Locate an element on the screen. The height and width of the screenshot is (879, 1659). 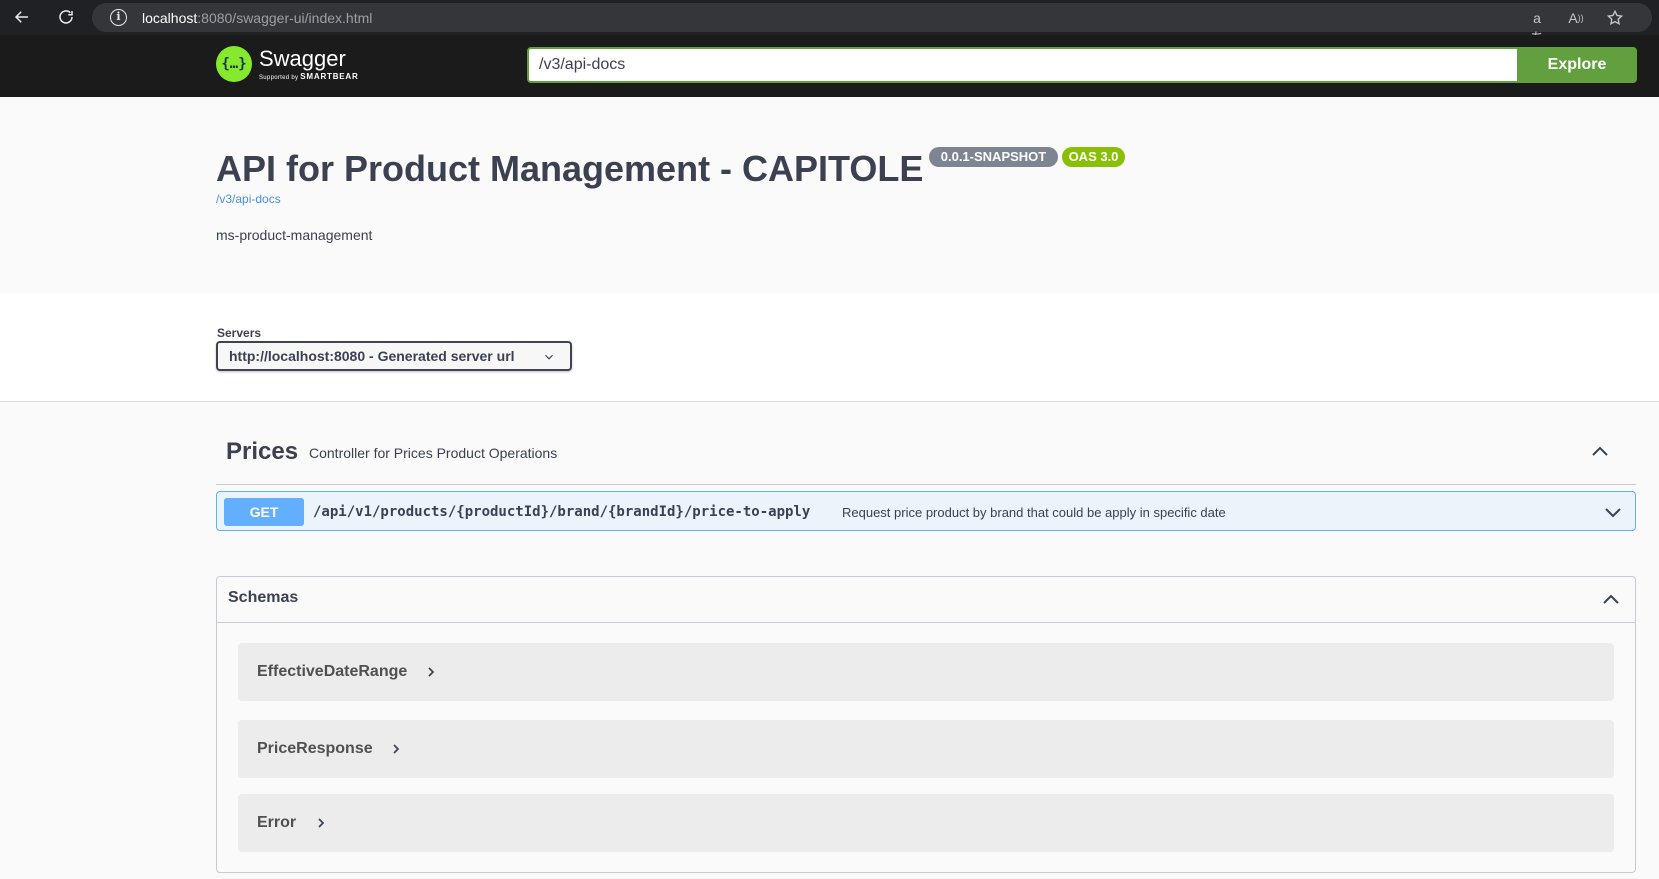
method-badge: GET is located at coordinates (264, 512).